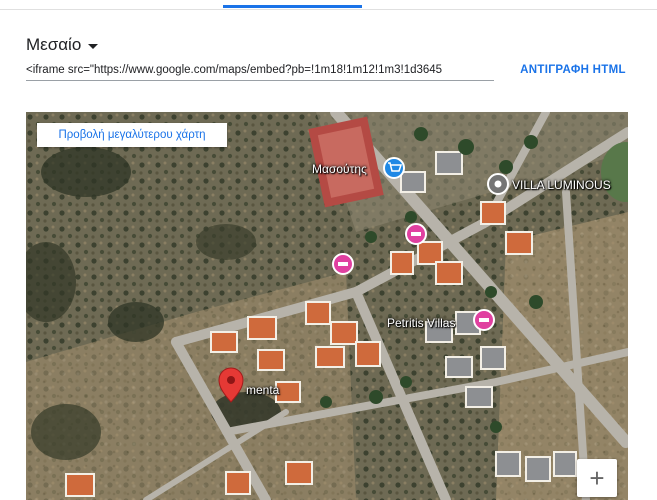 The width and height of the screenshot is (657, 500). What do you see at coordinates (597, 478) in the screenshot?
I see `zoom-in-button: +` at bounding box center [597, 478].